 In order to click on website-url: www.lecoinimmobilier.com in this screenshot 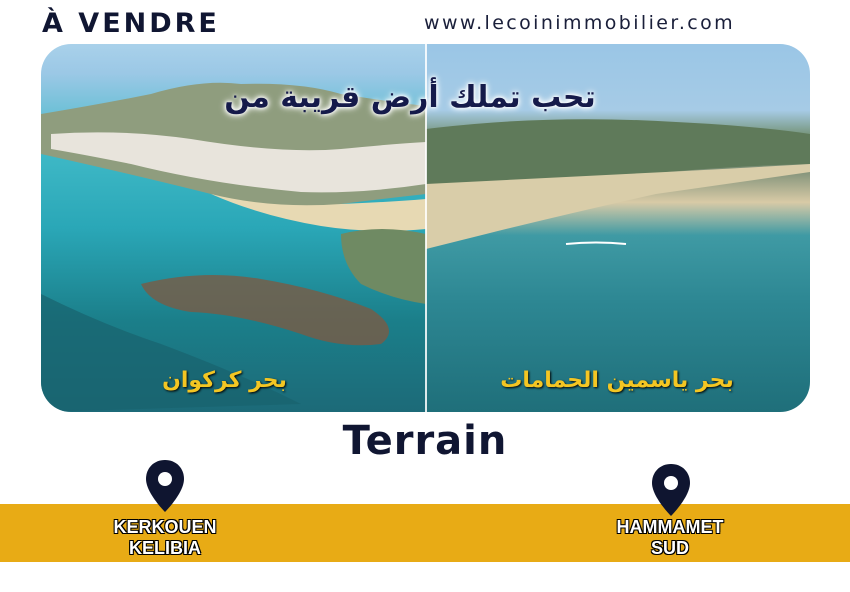, I will do `click(579, 23)`.